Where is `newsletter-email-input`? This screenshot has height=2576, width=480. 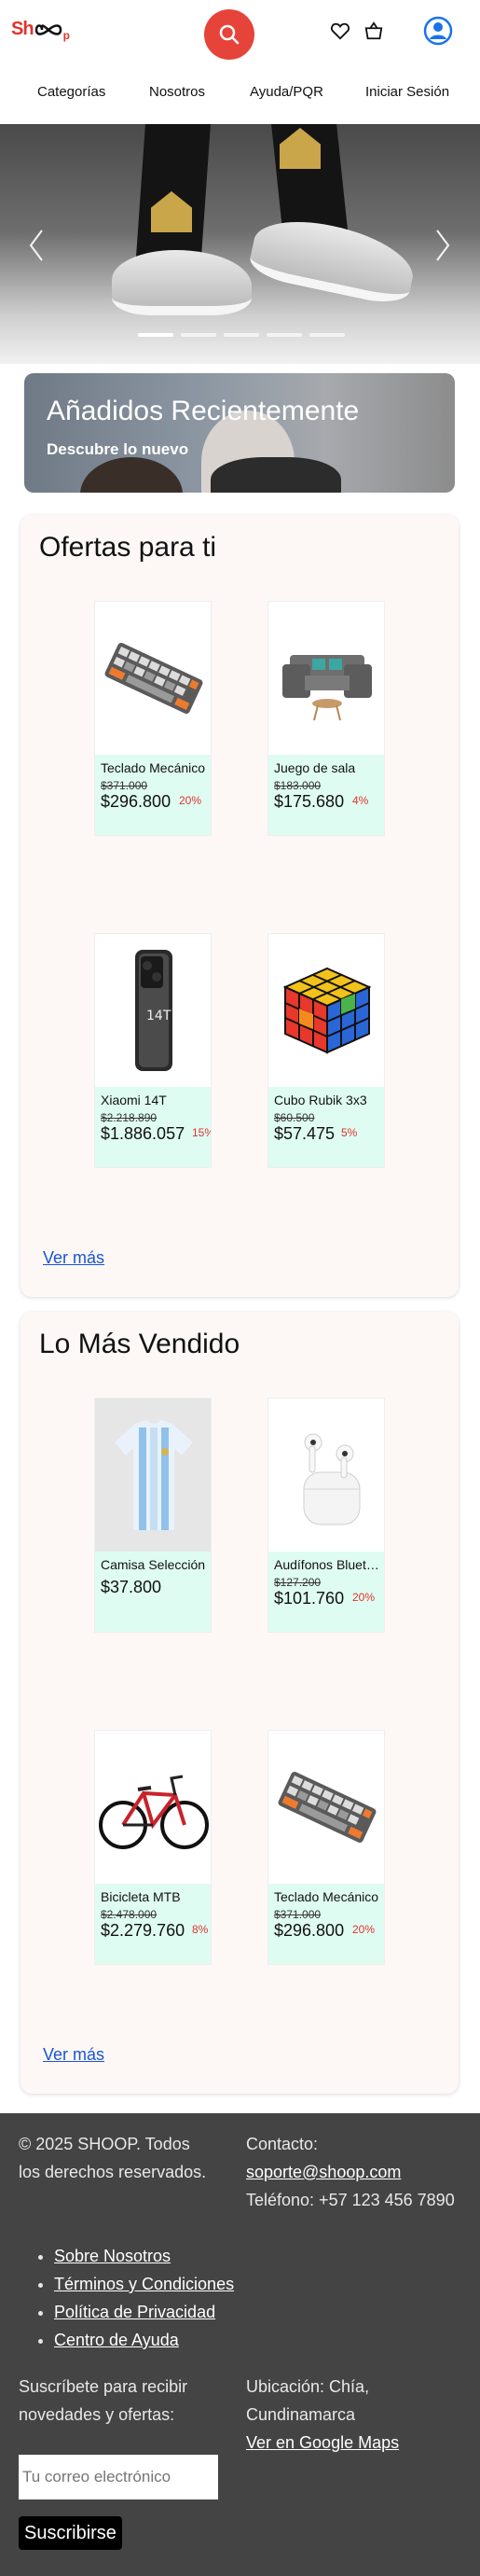
newsletter-email-input is located at coordinates (119, 2477).